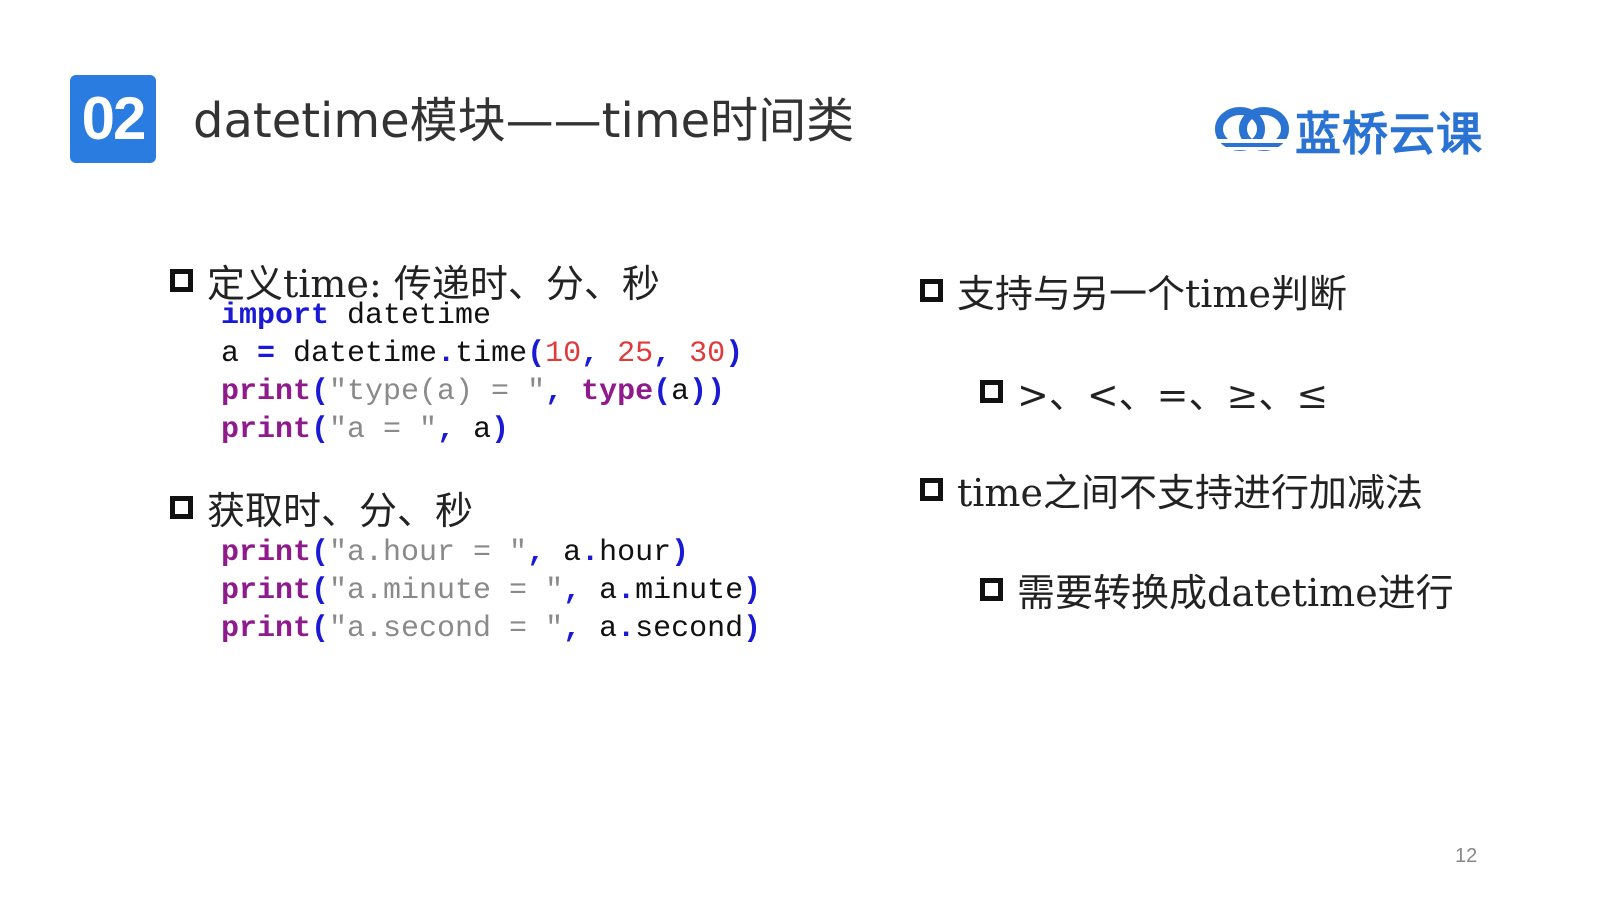 Image resolution: width=1603 pixels, height=902 pixels. What do you see at coordinates (635, 553) in the screenshot?
I see `code-token: hour` at bounding box center [635, 553].